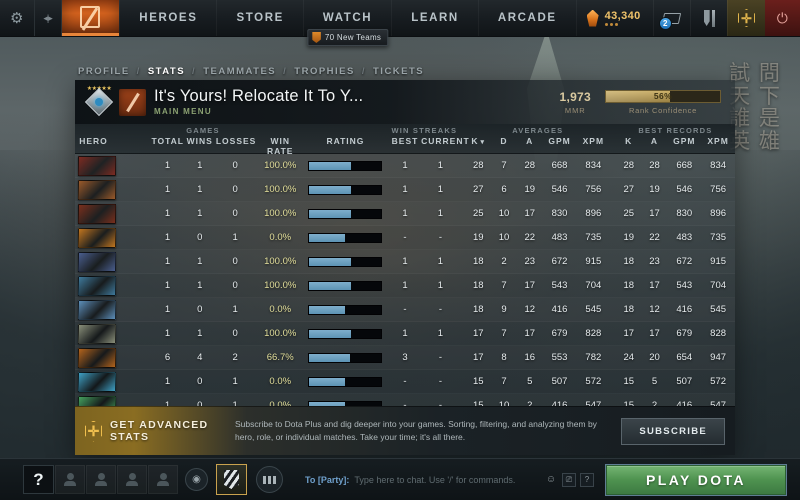 The width and height of the screenshot is (800, 500). Describe the element at coordinates (478, 141) in the screenshot. I see `column-header-avg_k: K ▾` at that location.